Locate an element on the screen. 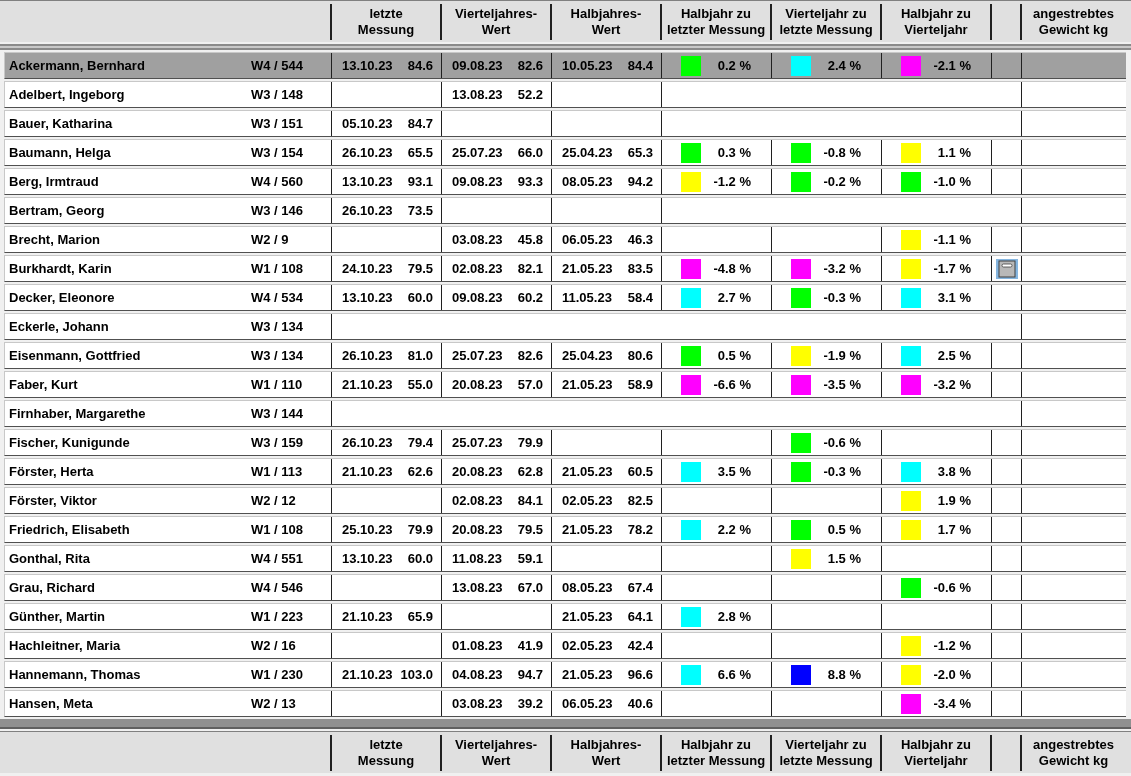 The image size is (1131, 776). patient-name: Friedrich, Elisabeth is located at coordinates (70, 529).